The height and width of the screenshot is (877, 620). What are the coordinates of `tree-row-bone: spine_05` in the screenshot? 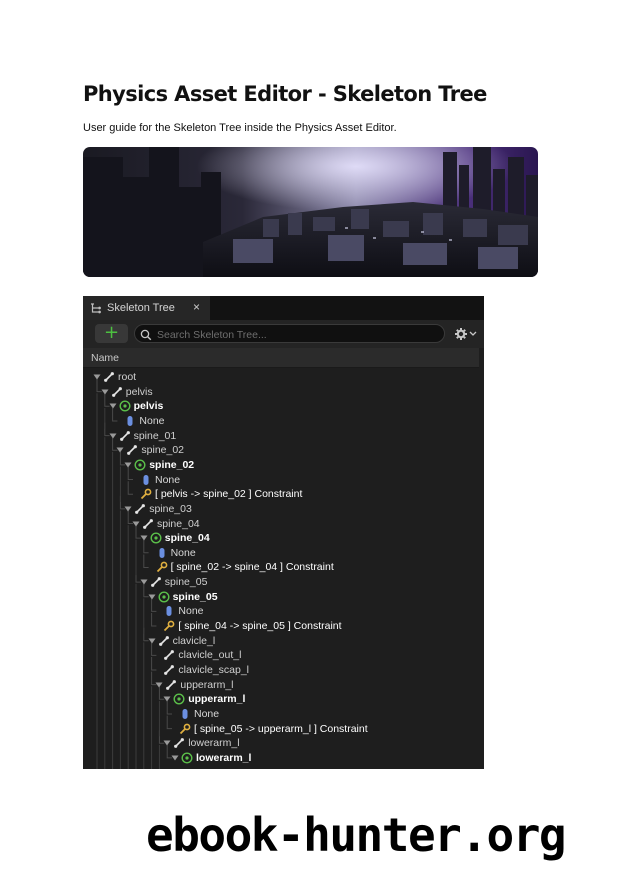 It's located at (174, 582).